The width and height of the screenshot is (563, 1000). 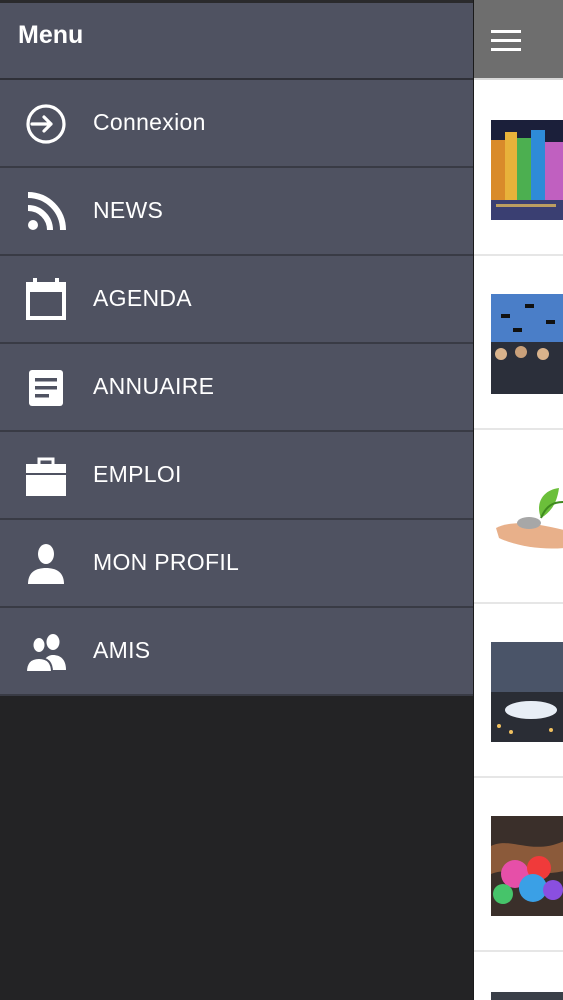 What do you see at coordinates (46, 300) in the screenshot?
I see `calendar-icon` at bounding box center [46, 300].